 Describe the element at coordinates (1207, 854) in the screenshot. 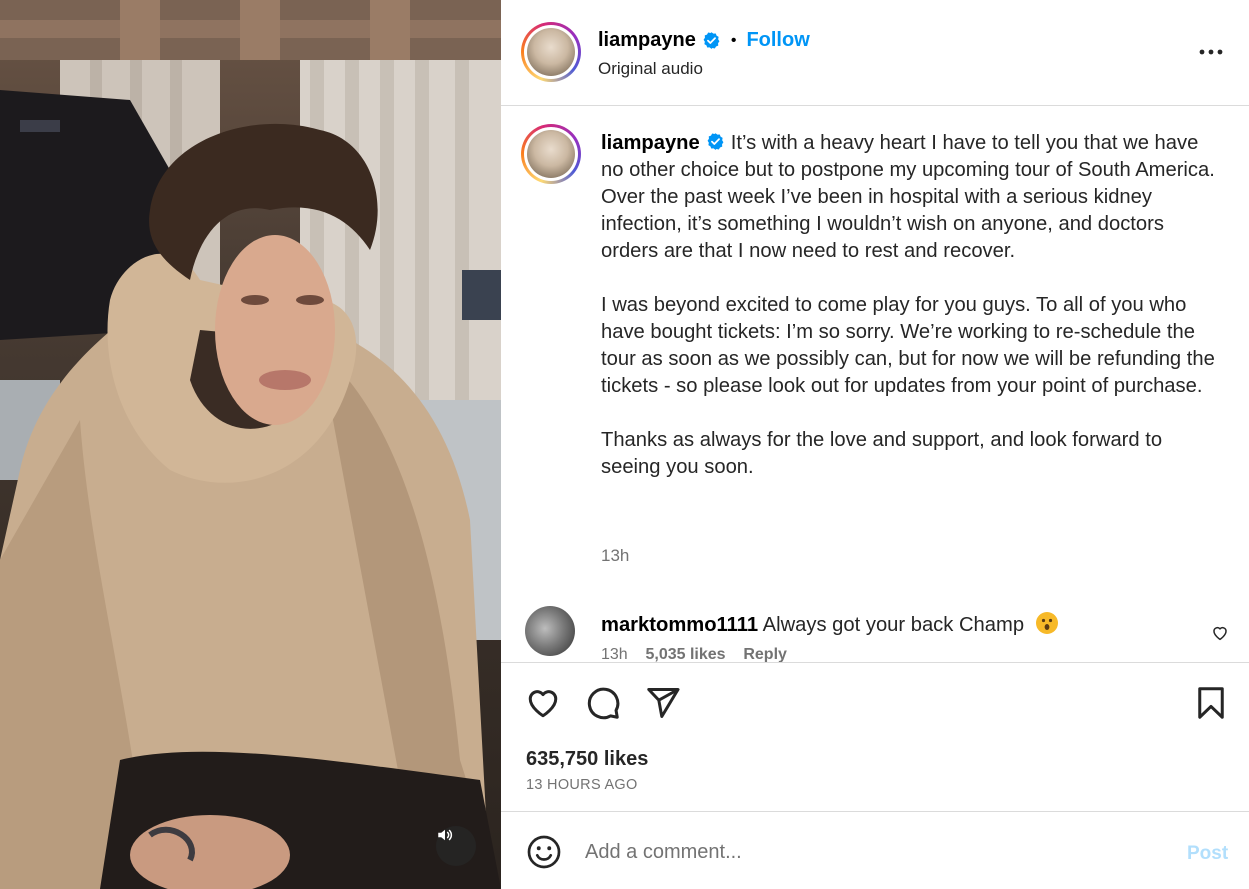

I see `post-comment-button: Post` at that location.